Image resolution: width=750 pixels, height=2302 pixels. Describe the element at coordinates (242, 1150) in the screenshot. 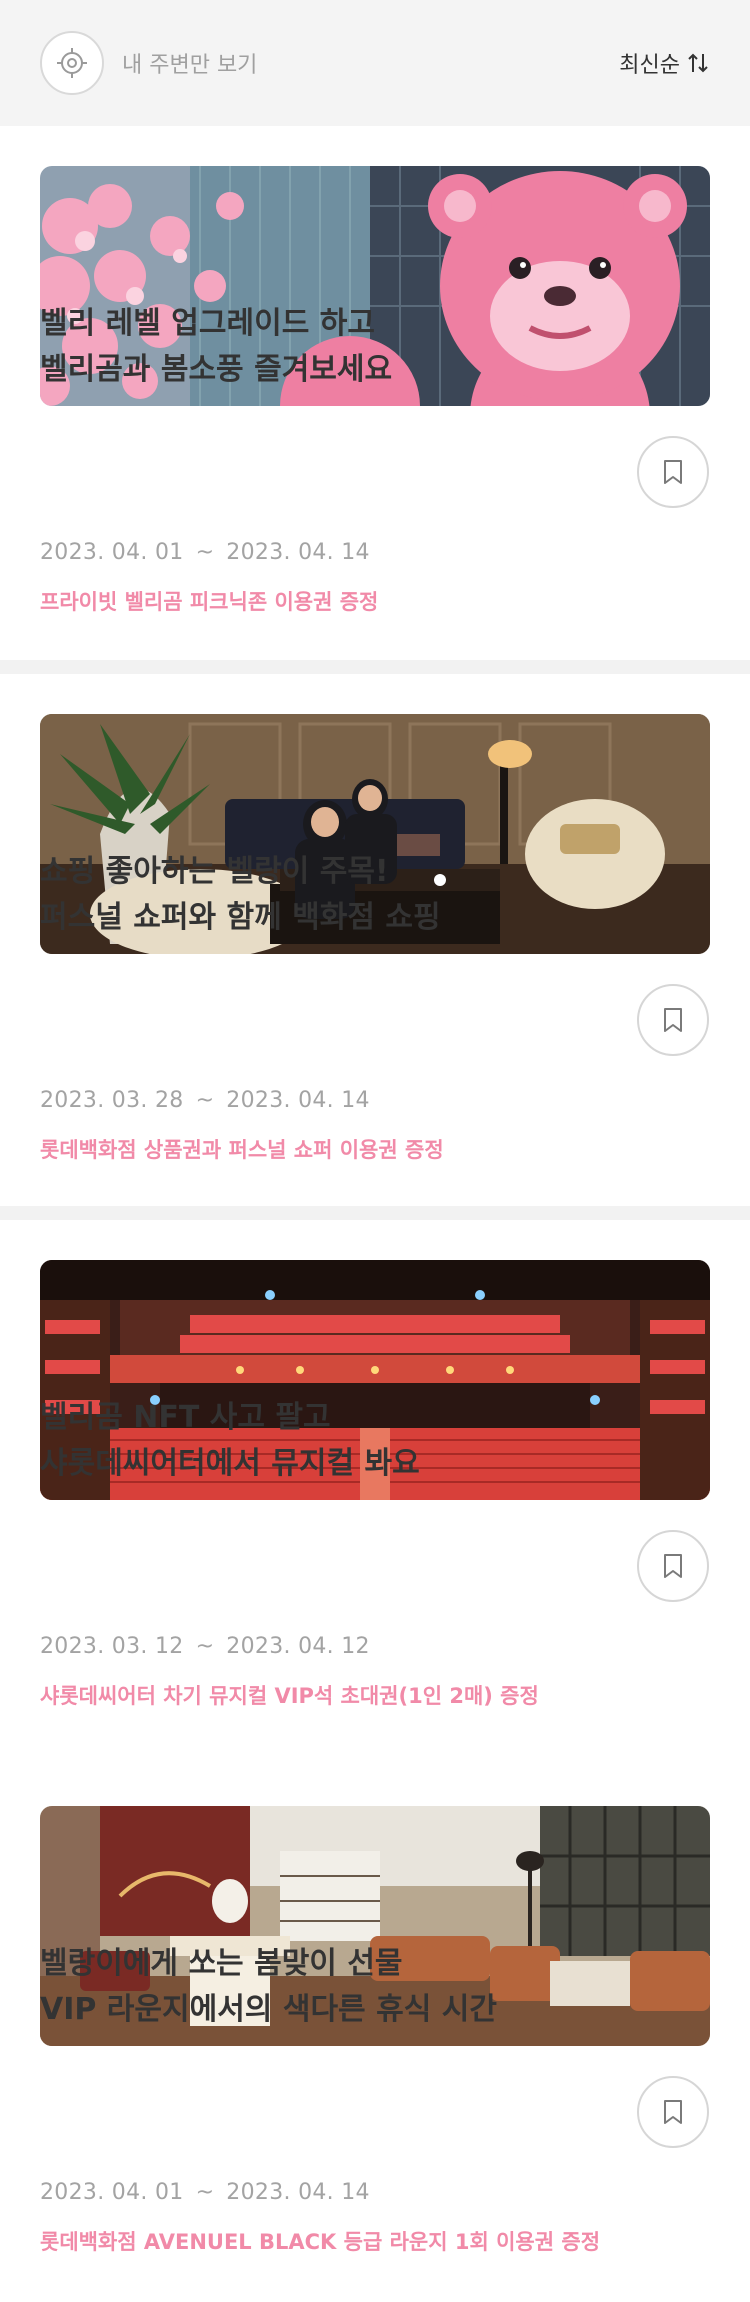

I see `event-benefit: 롯데백화점 상품권과 퍼스널 쇼퍼 이용권 증정` at that location.